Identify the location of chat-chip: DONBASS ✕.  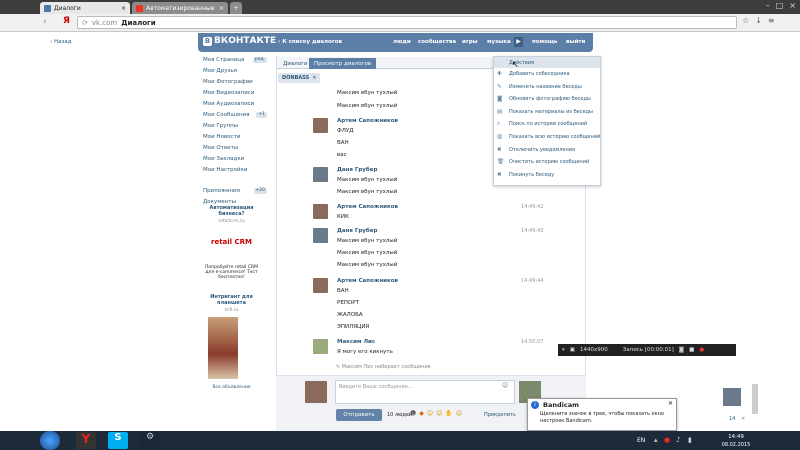
(299, 78).